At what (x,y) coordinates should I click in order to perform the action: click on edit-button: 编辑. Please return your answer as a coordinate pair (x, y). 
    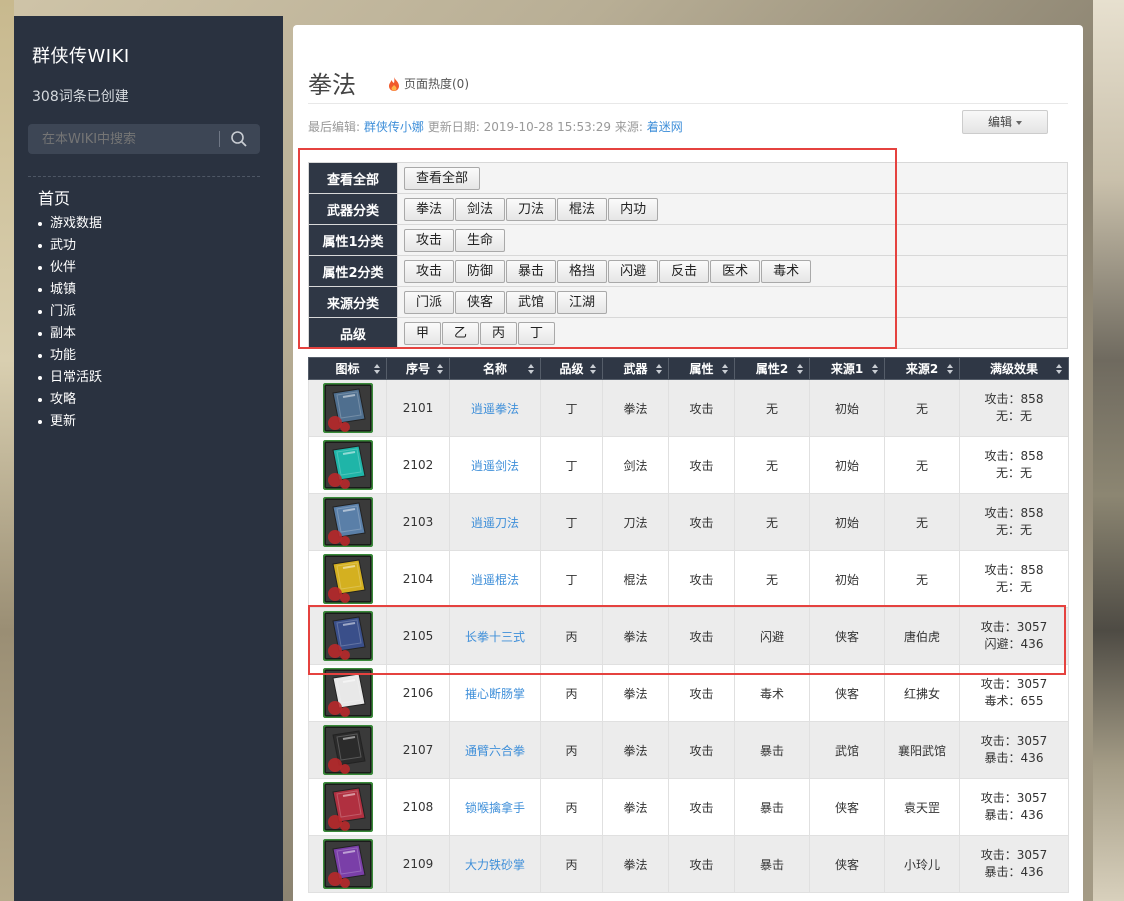
    Looking at the image, I should click on (1005, 122).